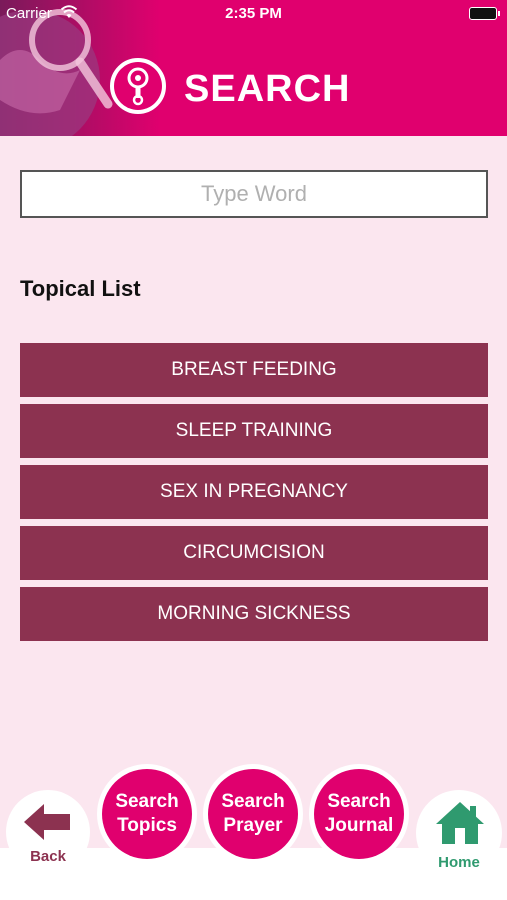 Image resolution: width=507 pixels, height=900 pixels. I want to click on topic-button-circumcision: CIRCUMCISION, so click(254, 553).